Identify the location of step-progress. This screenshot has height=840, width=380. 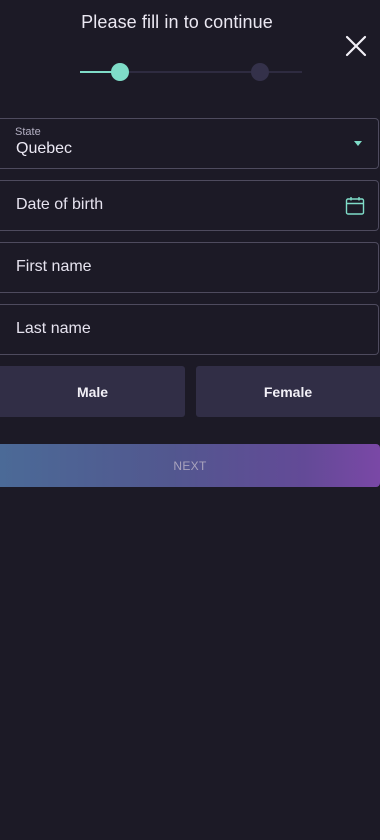
(191, 72).